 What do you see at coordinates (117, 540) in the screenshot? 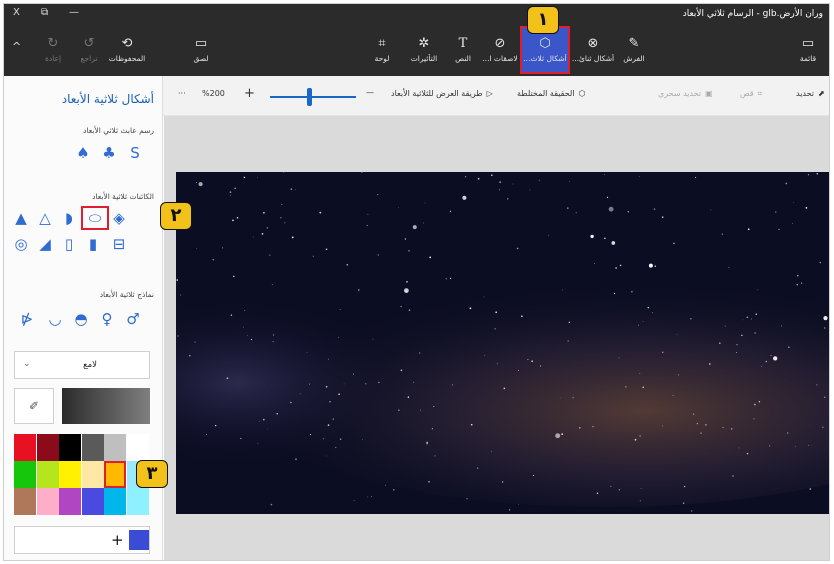
I see `add-color-button: +` at bounding box center [117, 540].